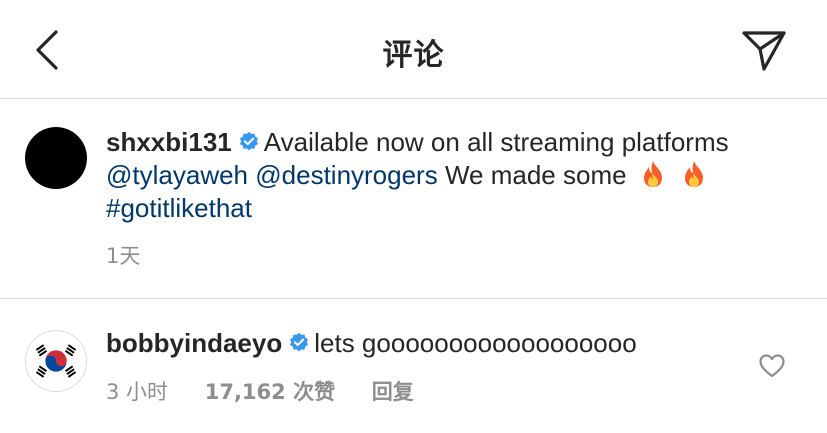  Describe the element at coordinates (772, 366) in the screenshot. I see `heart-outline-icon` at that location.